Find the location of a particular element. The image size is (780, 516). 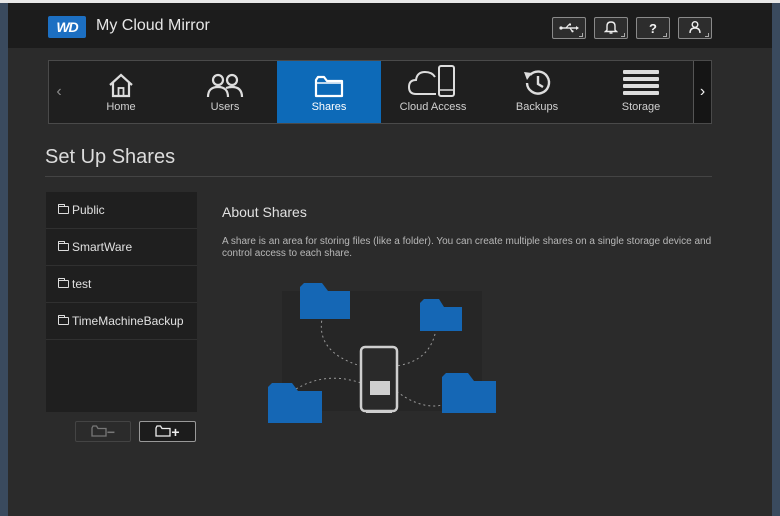

nav-label: Users is located at coordinates (225, 107).